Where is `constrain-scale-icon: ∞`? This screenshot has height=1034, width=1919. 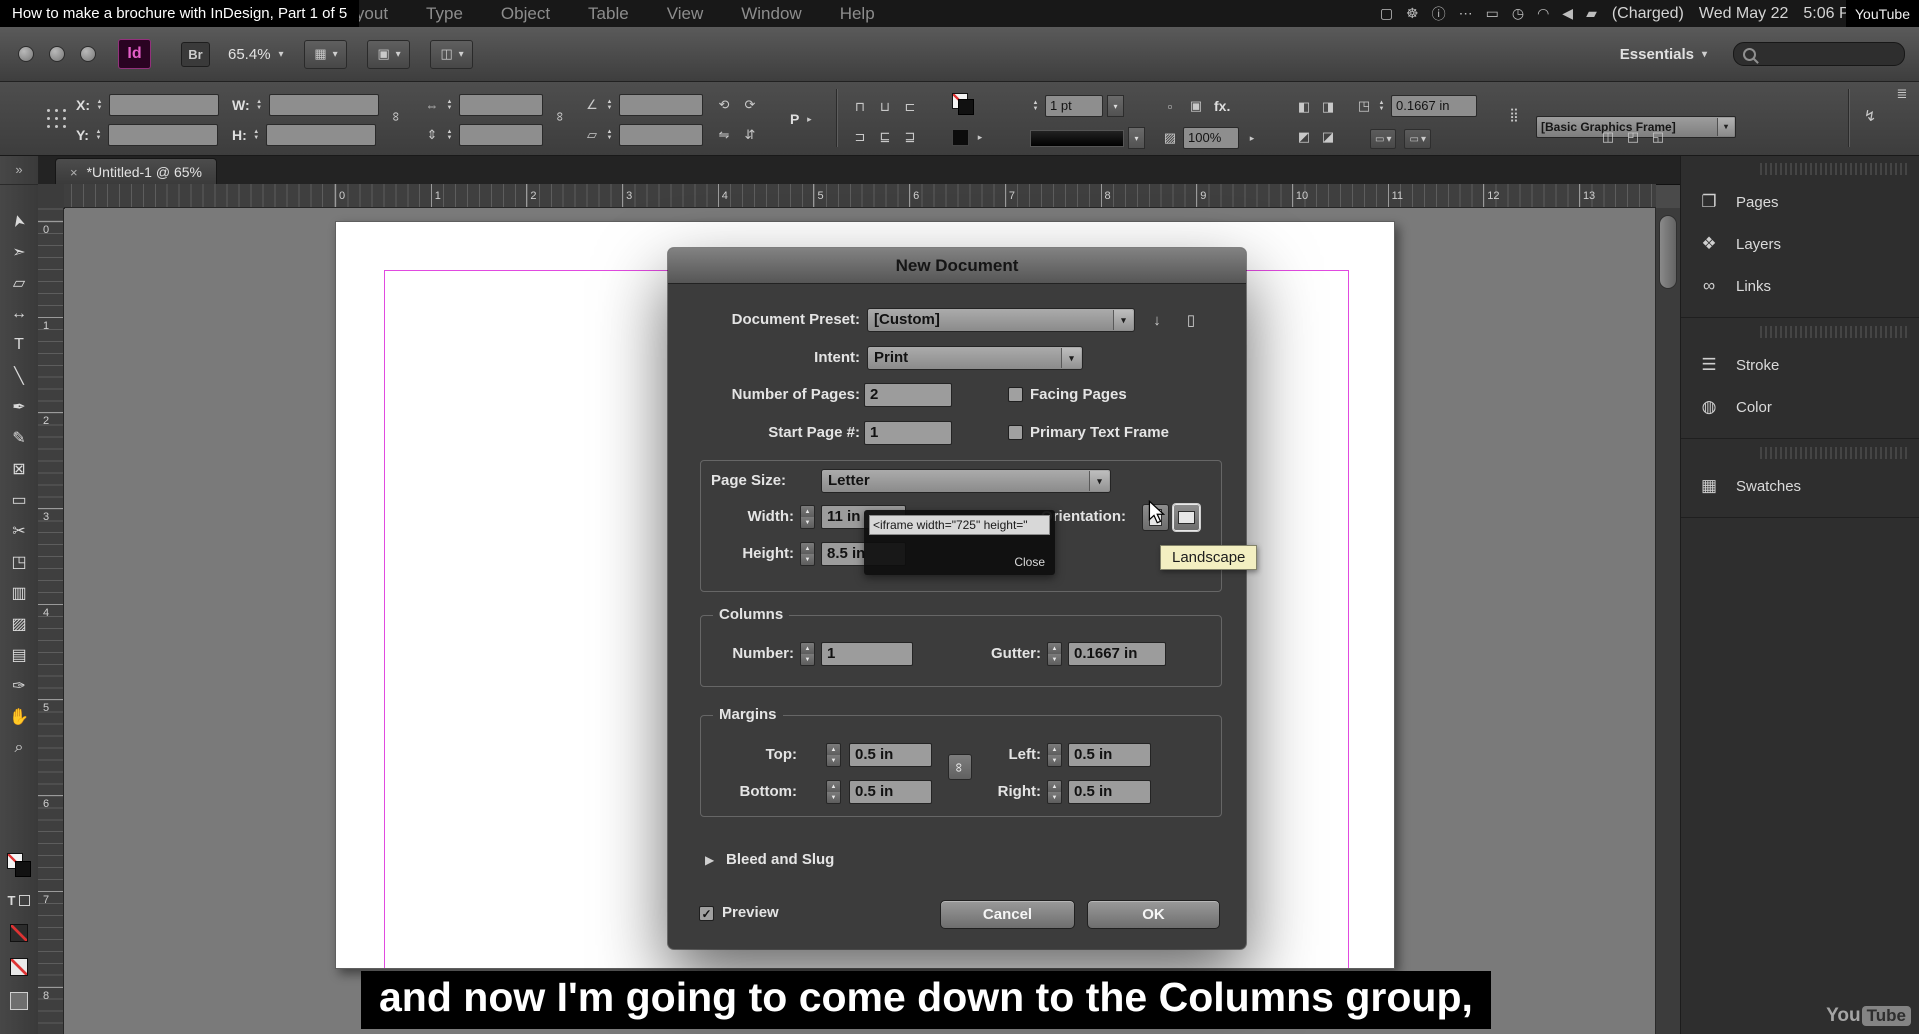
constrain-scale-icon: ∞ is located at coordinates (560, 116).